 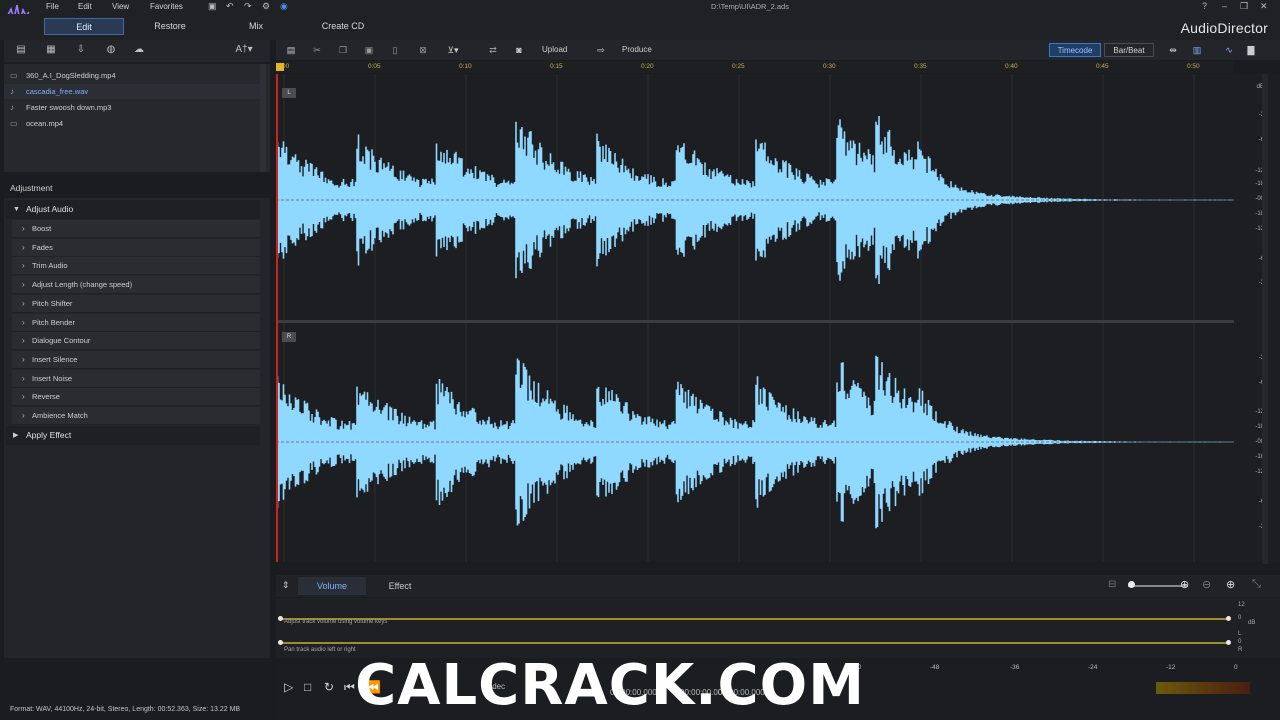 What do you see at coordinates (53, 322) in the screenshot?
I see `adjustment-item-label: Pitch Bender` at bounding box center [53, 322].